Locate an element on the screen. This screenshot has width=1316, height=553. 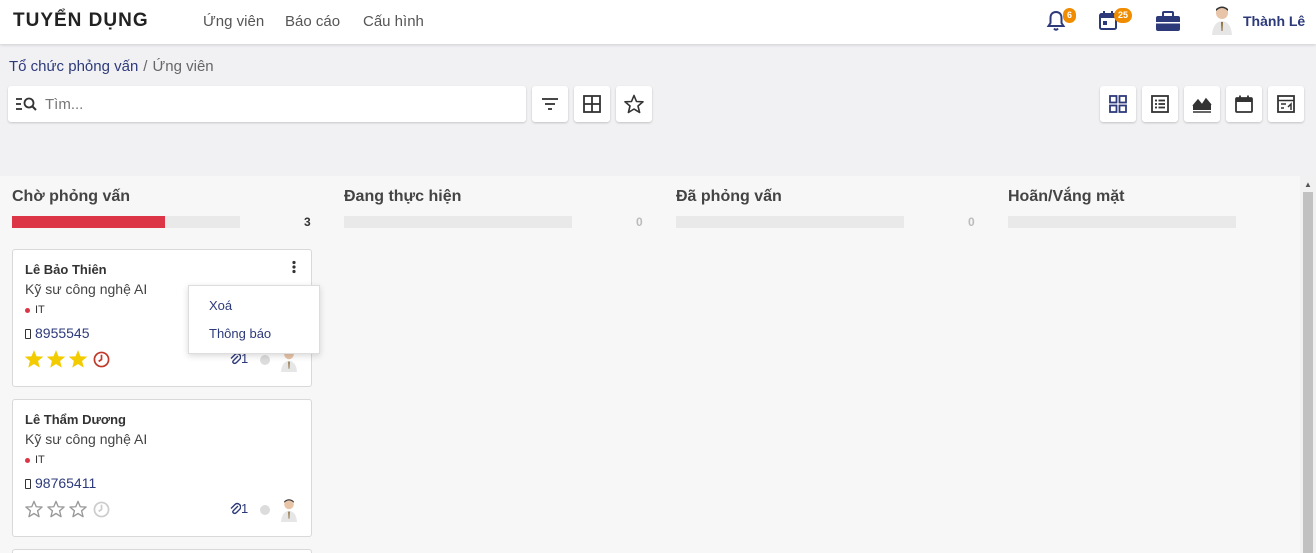
column-title-in-progress: Đang thực hiện is located at coordinates (402, 197).